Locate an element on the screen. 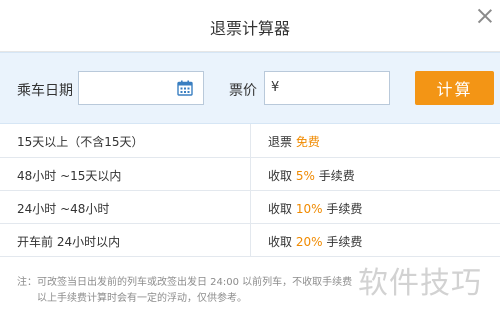  date-field is located at coordinates (141, 88).